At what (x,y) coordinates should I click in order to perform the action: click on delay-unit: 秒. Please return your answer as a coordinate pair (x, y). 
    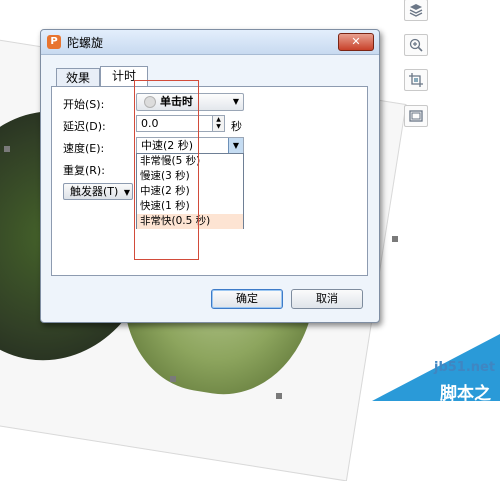
    Looking at the image, I should click on (236, 126).